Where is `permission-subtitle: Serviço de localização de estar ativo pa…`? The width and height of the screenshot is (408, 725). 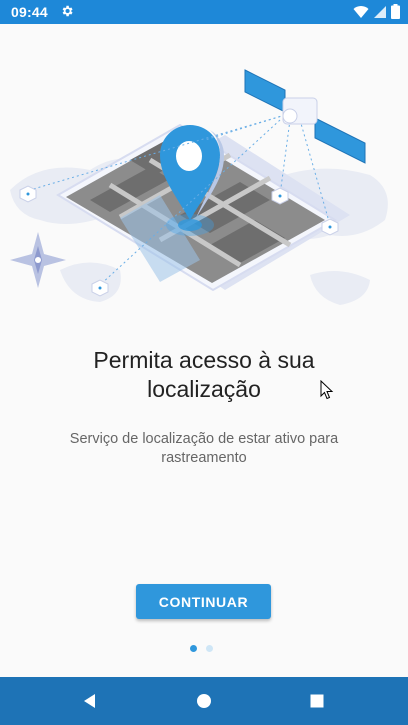
permission-subtitle: Serviço de localização de estar ativo pa… is located at coordinates (204, 448).